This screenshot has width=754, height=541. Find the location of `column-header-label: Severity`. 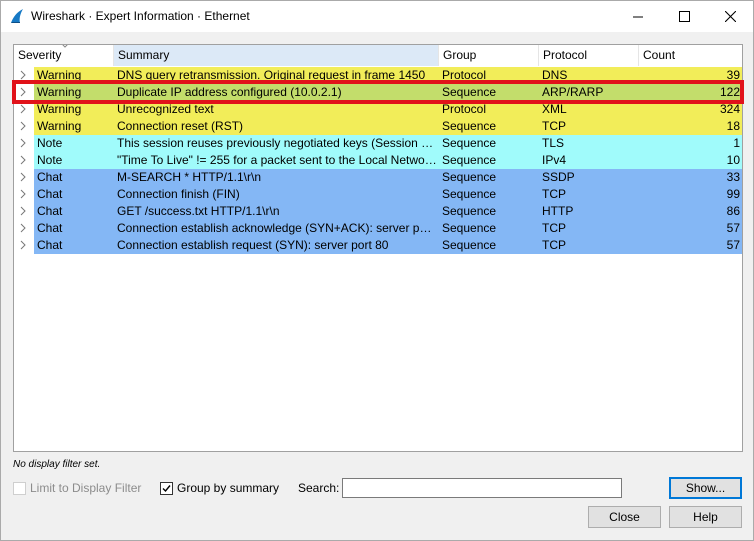

column-header-label: Severity is located at coordinates (40, 55).